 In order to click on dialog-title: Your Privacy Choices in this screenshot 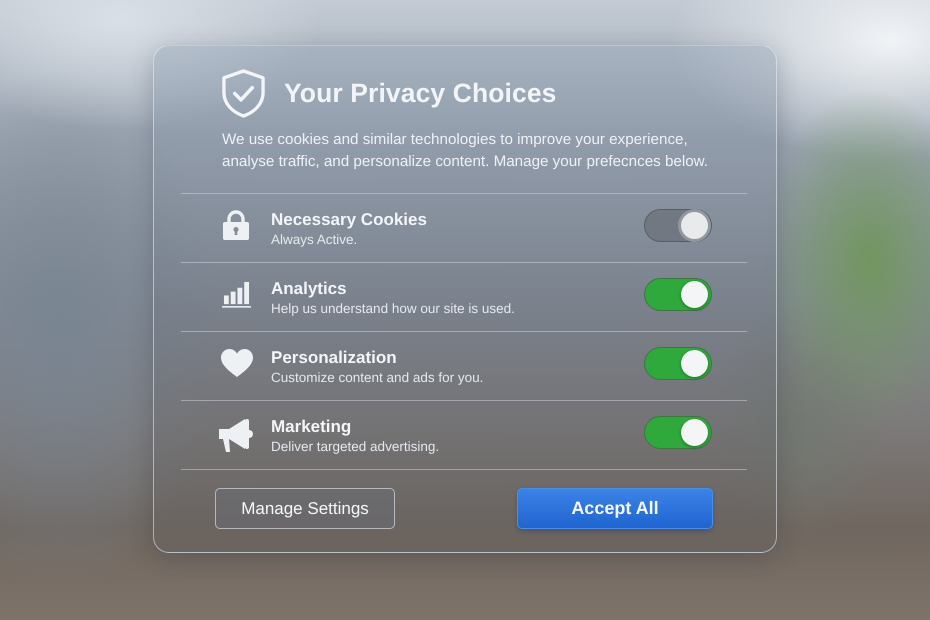, I will do `click(420, 93)`.